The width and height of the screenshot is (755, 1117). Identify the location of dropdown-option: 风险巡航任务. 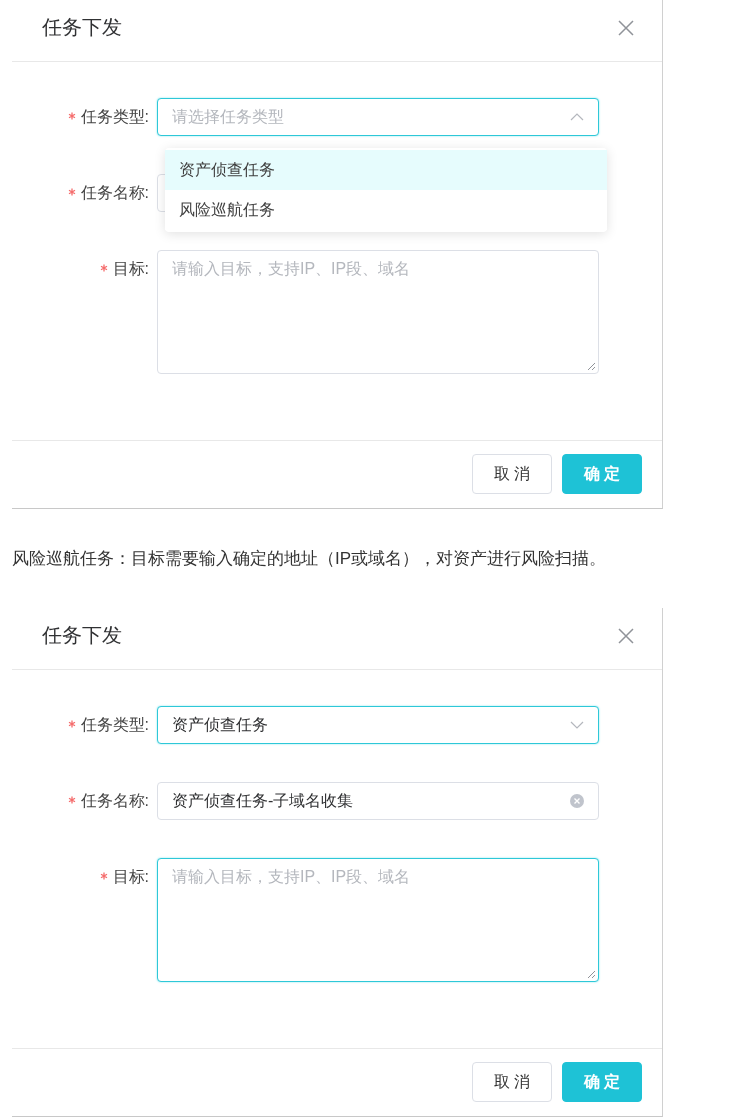
(386, 210).